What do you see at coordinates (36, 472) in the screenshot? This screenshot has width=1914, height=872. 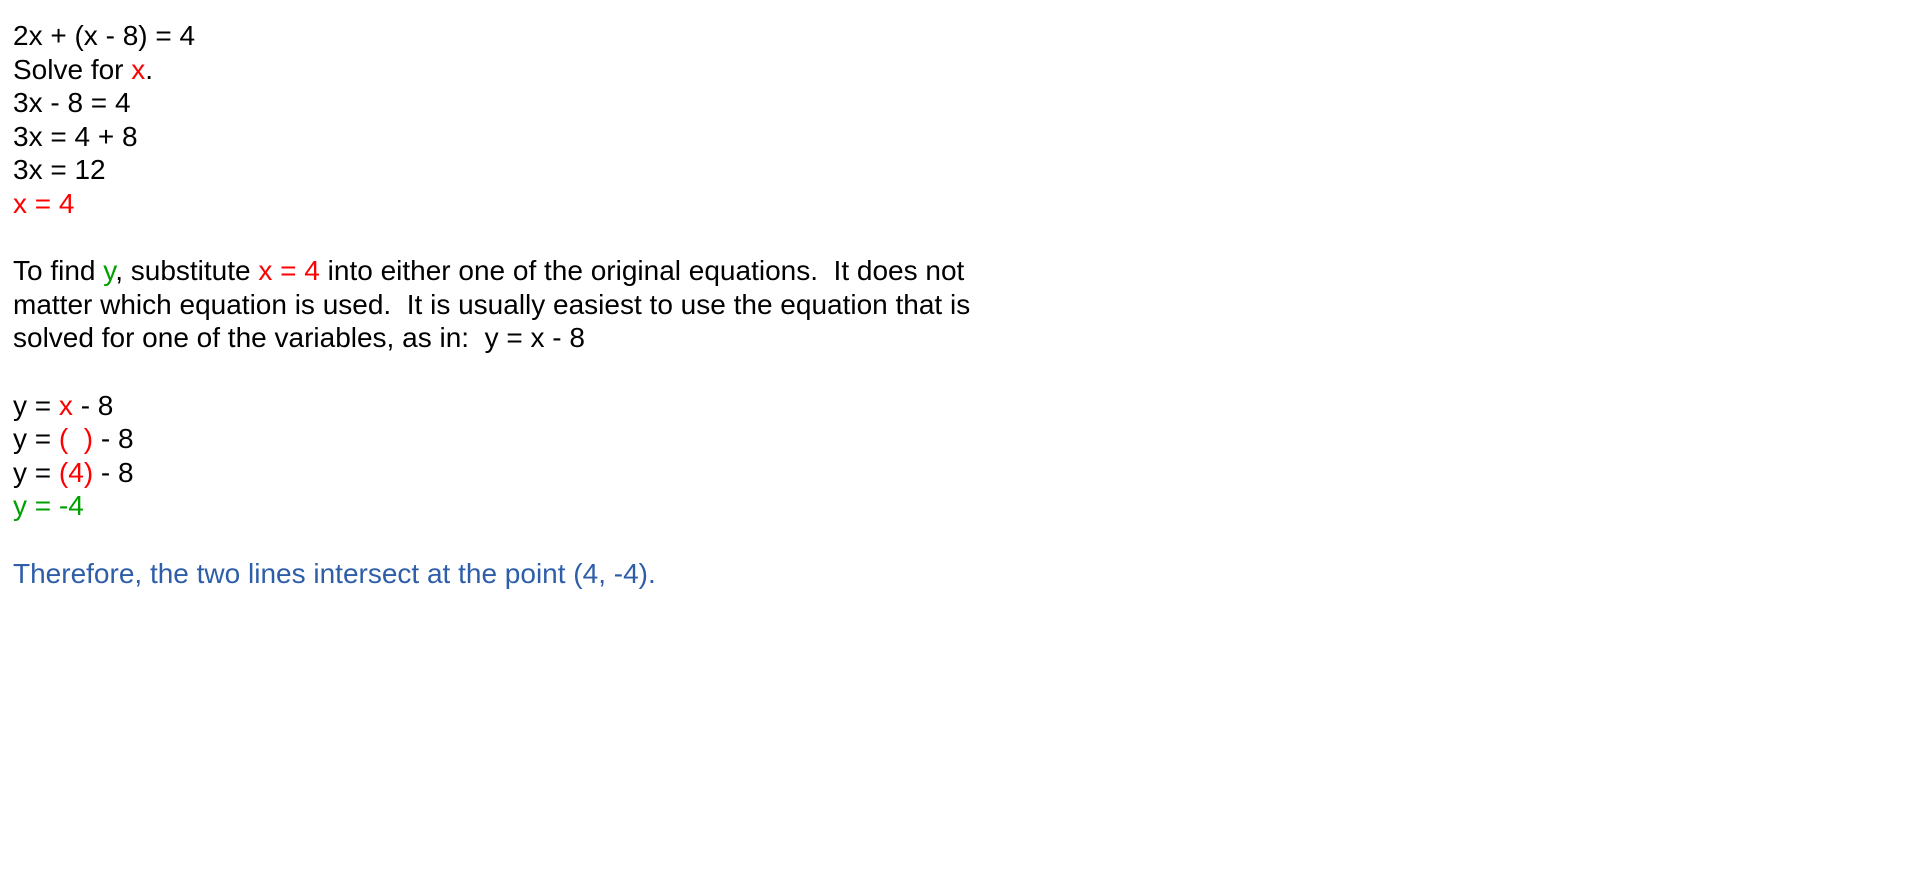 I see `y-step-3-prefix: y =` at bounding box center [36, 472].